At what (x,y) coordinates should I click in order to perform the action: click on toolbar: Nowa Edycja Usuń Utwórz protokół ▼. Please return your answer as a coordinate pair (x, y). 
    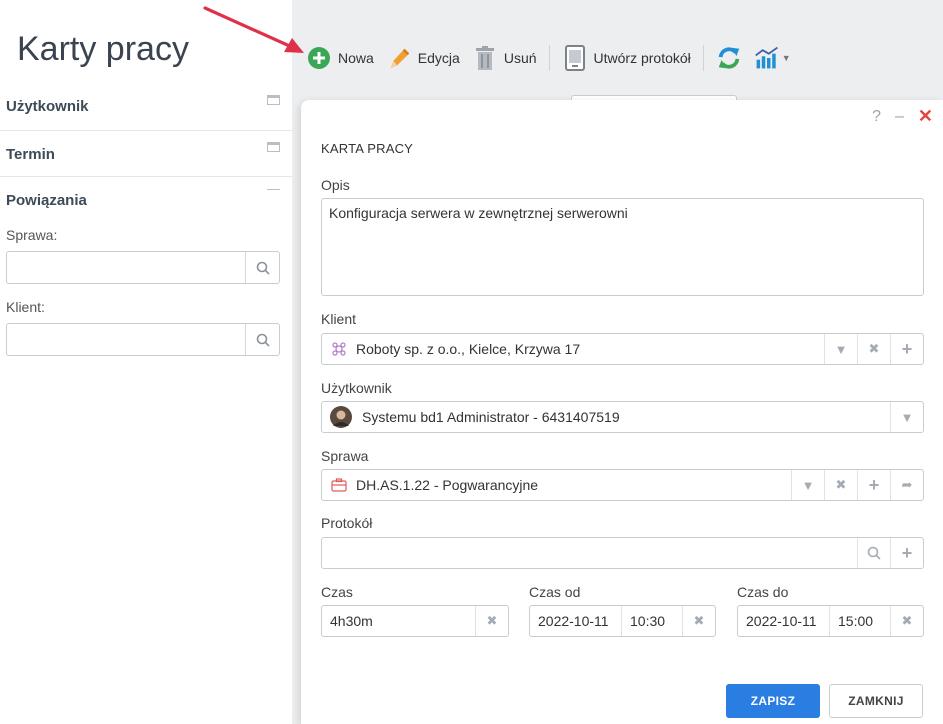
    Looking at the image, I should click on (548, 58).